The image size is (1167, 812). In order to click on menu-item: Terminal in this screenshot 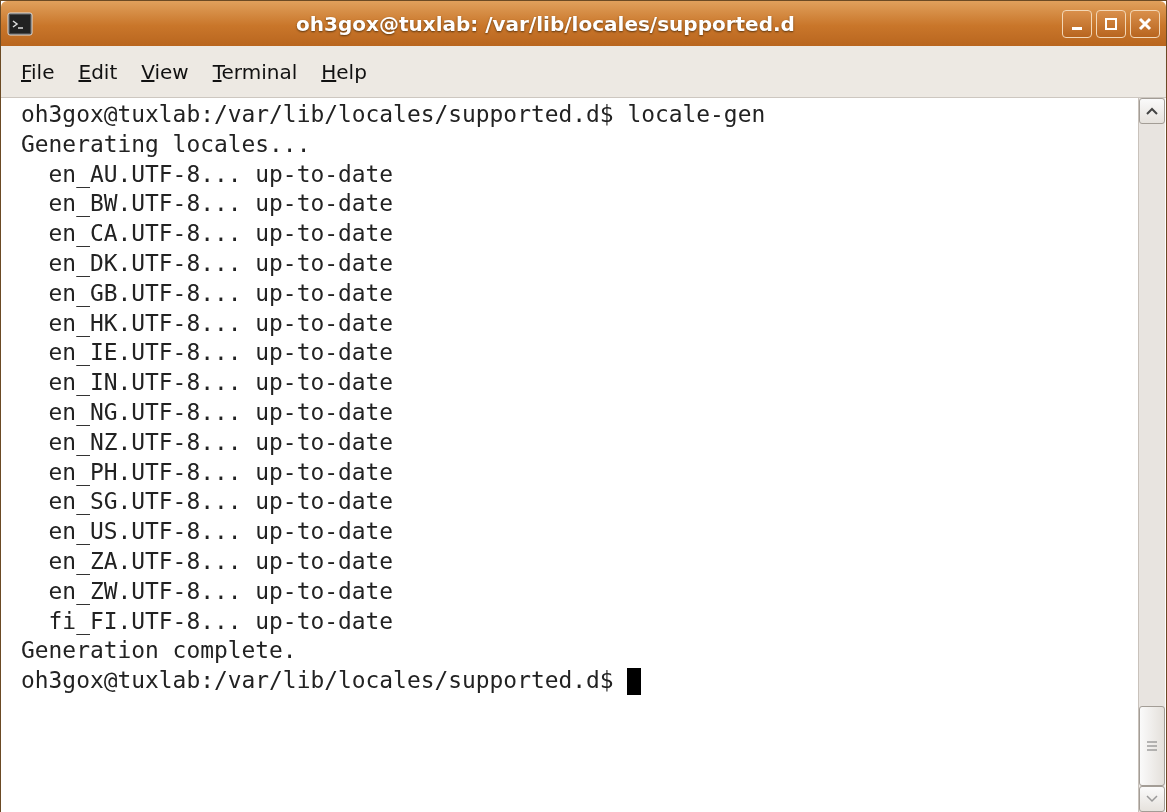, I will do `click(257, 71)`.